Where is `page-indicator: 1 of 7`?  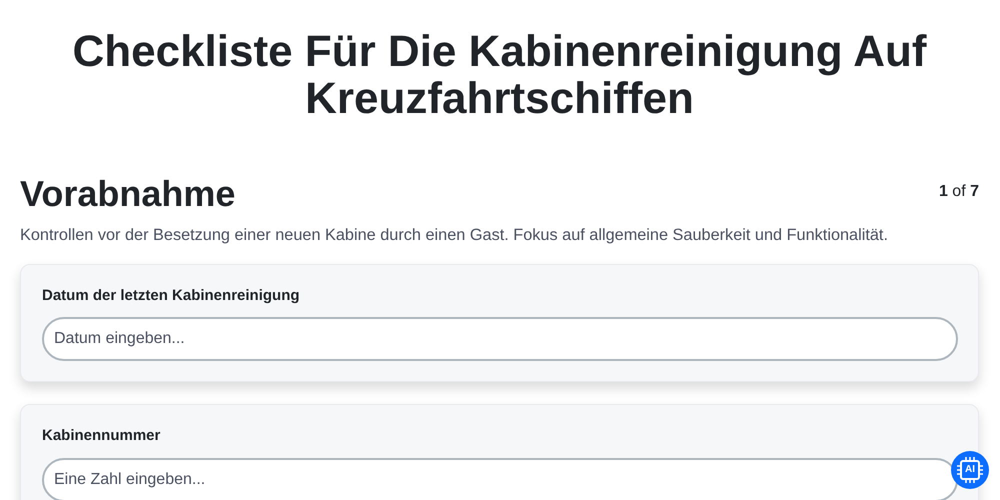 page-indicator: 1 of 7 is located at coordinates (958, 192).